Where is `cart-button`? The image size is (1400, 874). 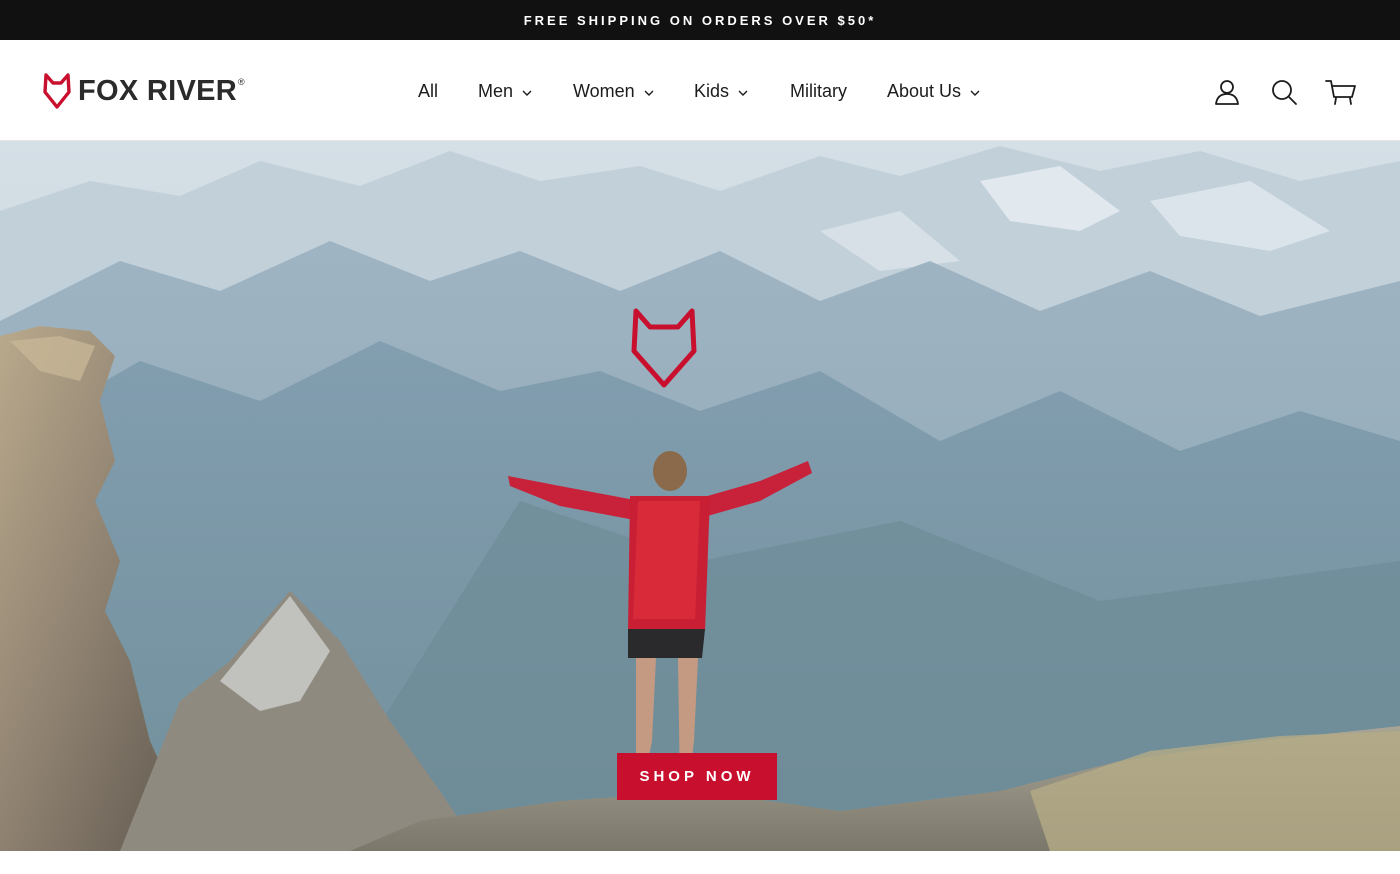
cart-button is located at coordinates (1341, 92).